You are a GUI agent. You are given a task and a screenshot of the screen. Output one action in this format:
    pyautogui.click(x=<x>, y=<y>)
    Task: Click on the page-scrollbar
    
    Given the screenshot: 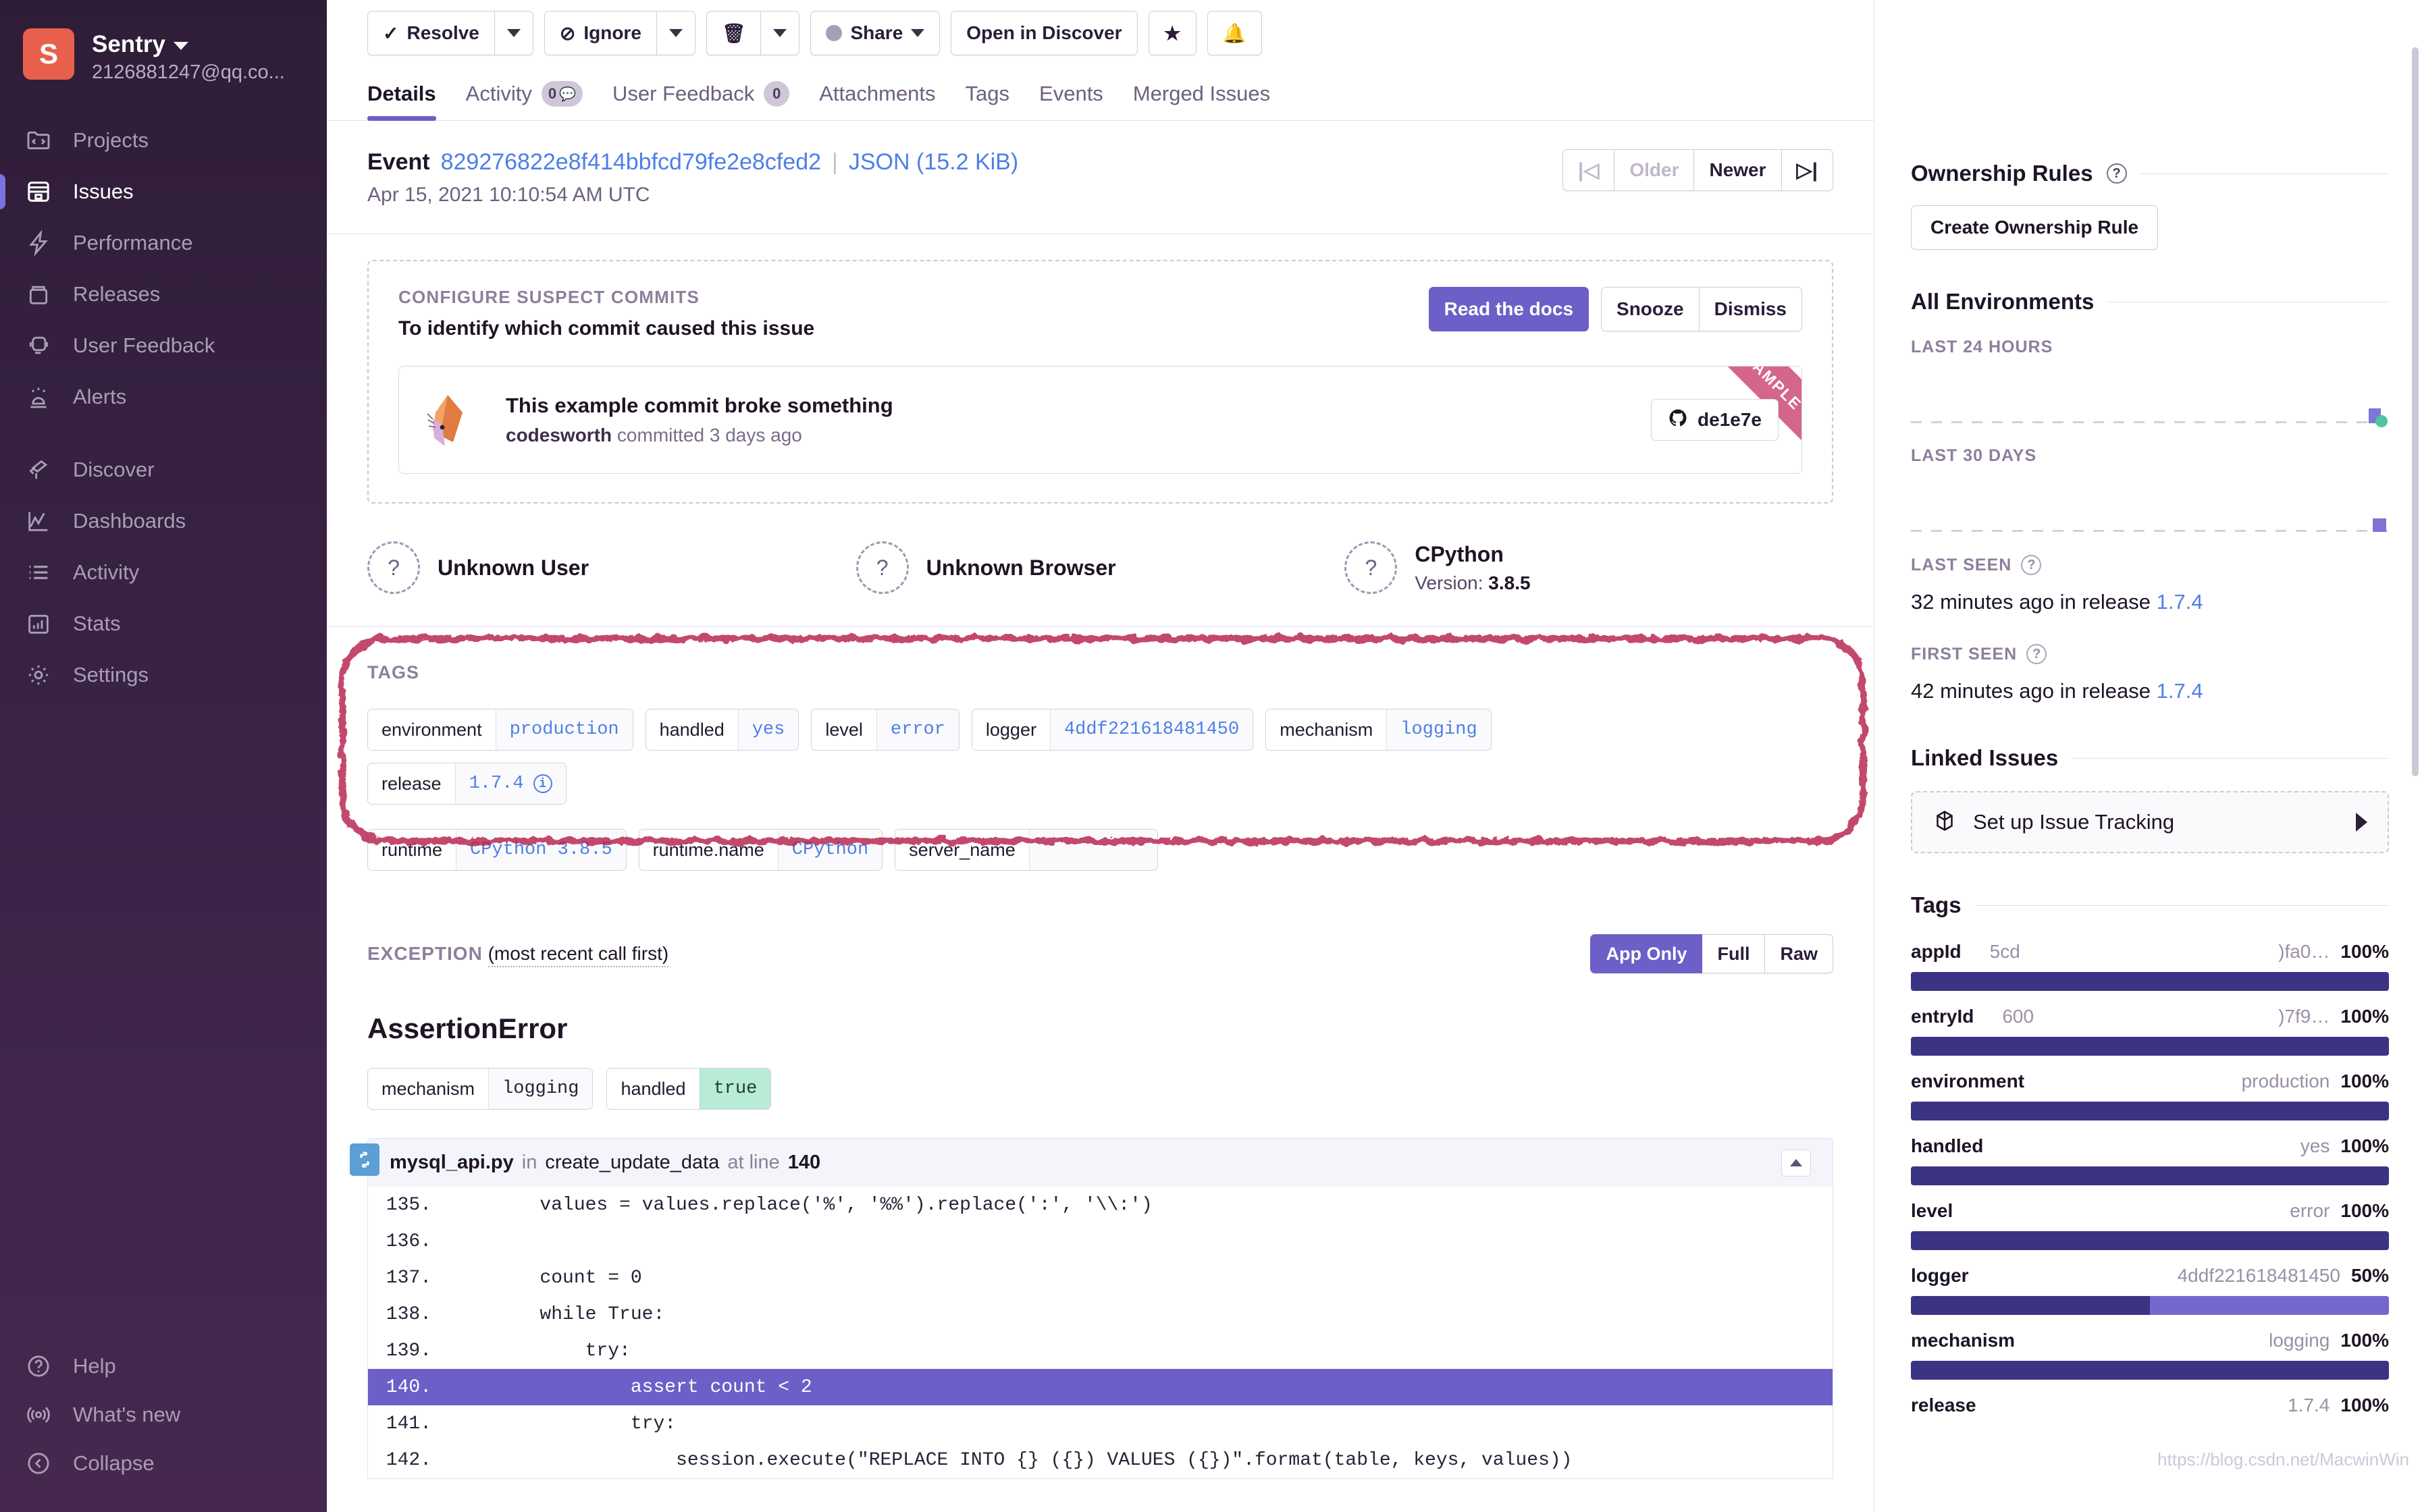 What is the action you would take?
    pyautogui.click(x=2415, y=411)
    